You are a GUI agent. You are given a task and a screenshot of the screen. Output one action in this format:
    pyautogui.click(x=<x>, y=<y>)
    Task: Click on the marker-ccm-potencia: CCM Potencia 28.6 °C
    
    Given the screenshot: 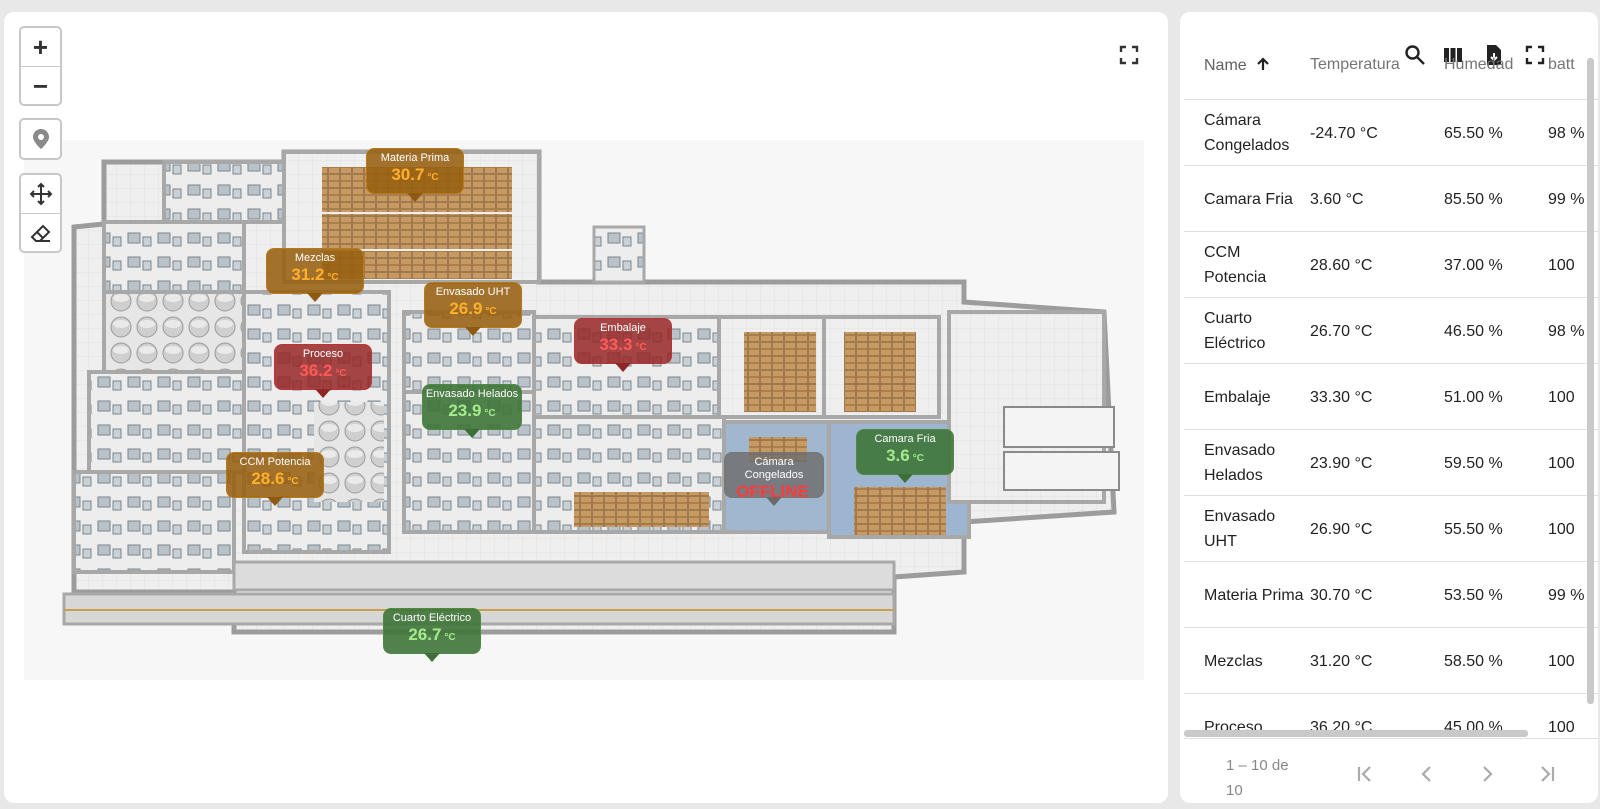 What is the action you would take?
    pyautogui.click(x=275, y=479)
    